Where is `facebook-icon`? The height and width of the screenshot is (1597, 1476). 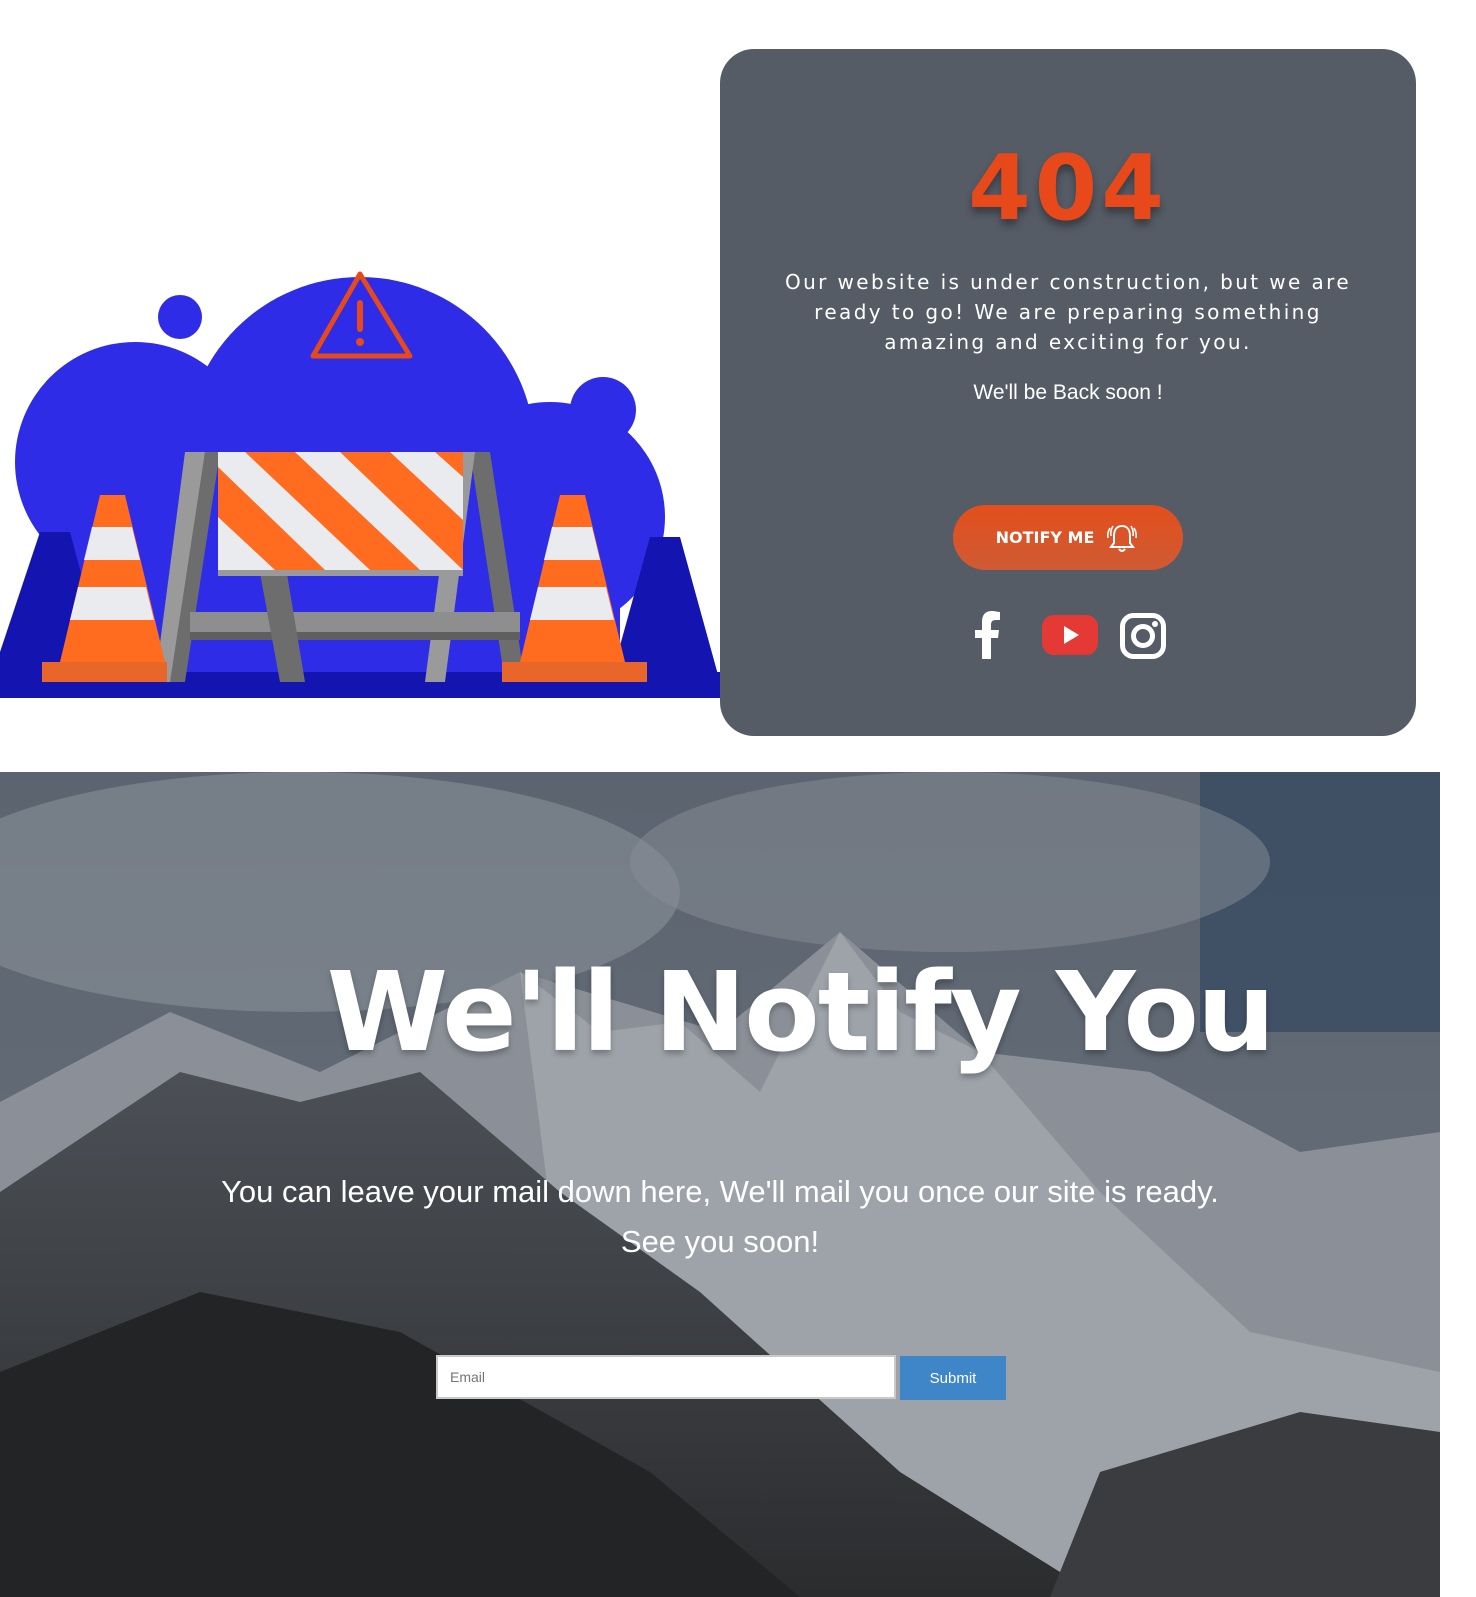 facebook-icon is located at coordinates (987, 635).